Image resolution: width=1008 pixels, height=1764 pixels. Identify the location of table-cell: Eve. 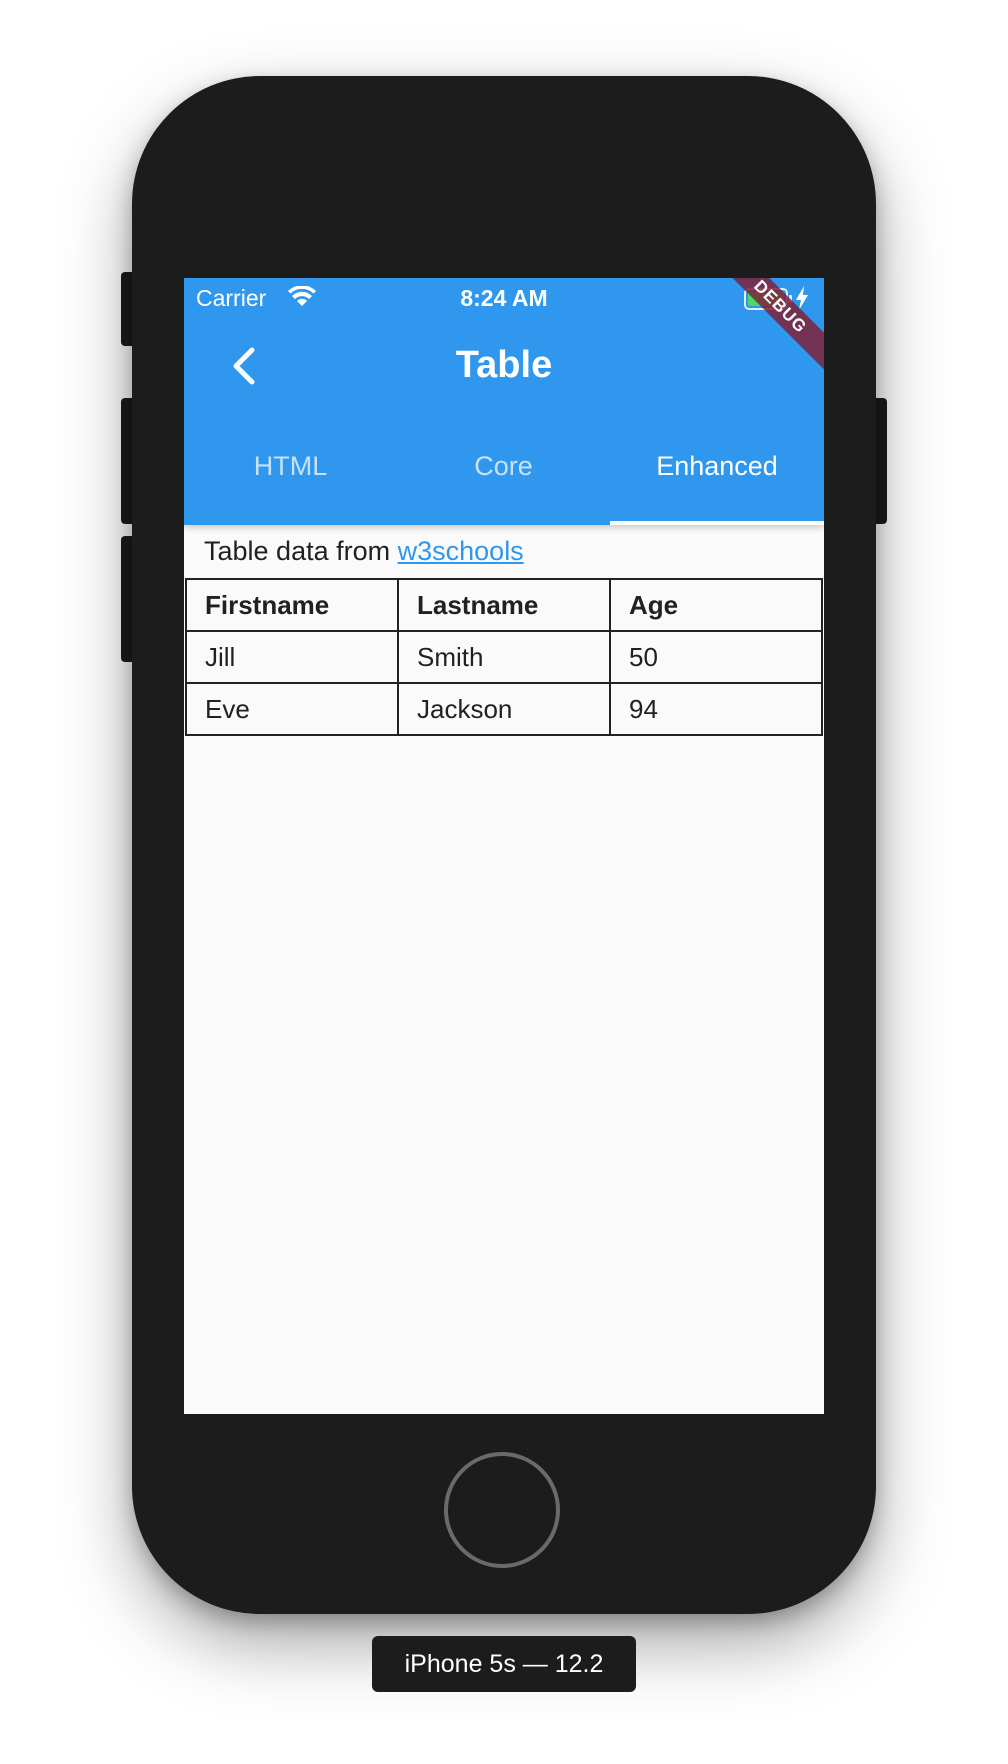
(292, 709).